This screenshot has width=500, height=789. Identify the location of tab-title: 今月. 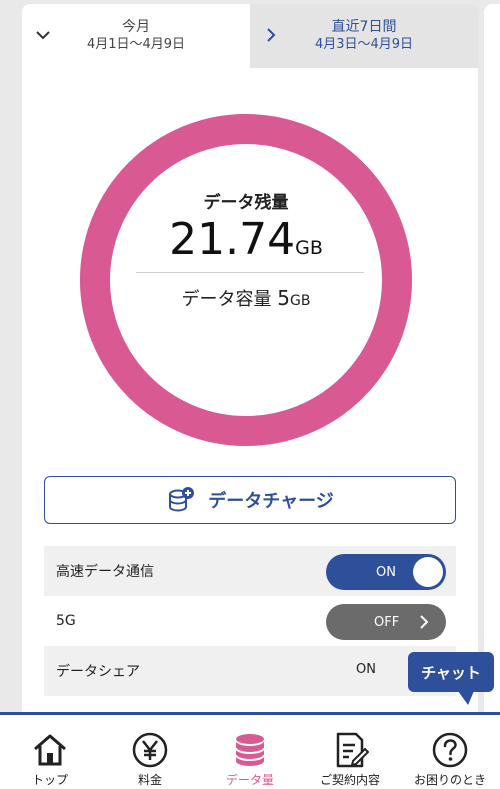
(136, 27).